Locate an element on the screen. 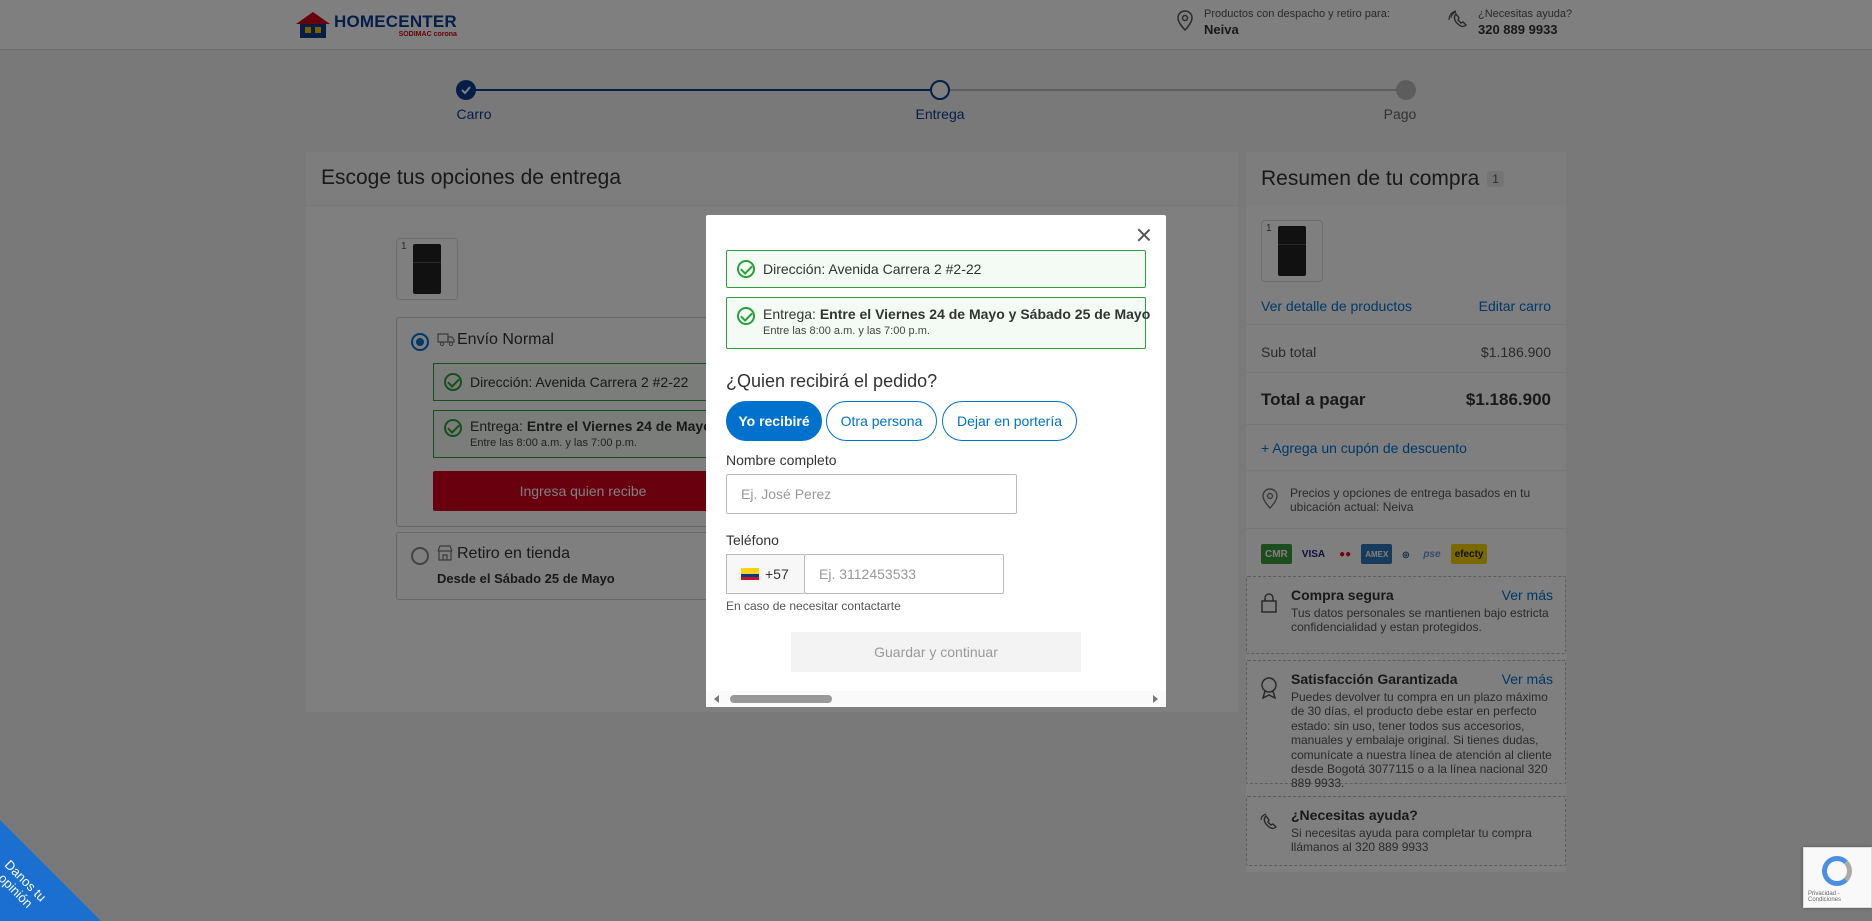 The width and height of the screenshot is (1872, 921). full-name-input: Ej. José Perez is located at coordinates (871, 494).